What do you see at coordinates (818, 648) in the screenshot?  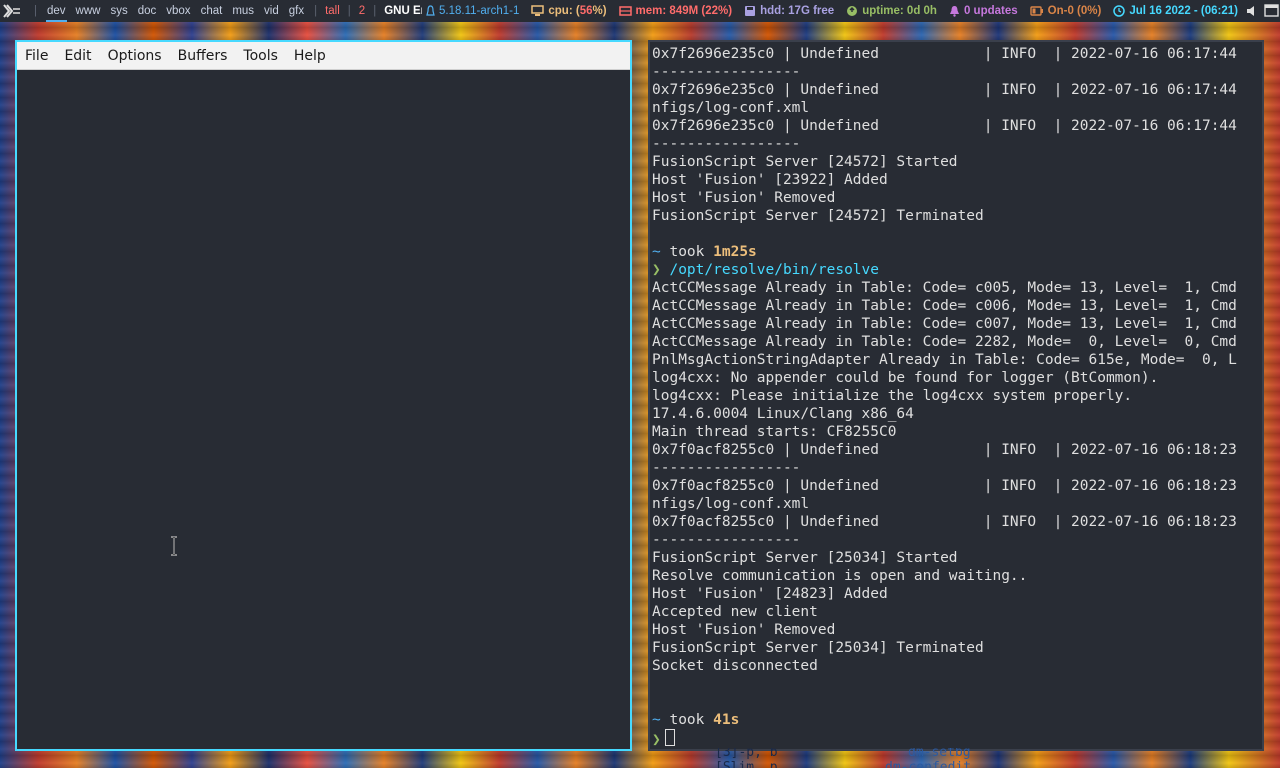 I see `terminal-line: FusionScript Server [25034] Terminated` at bounding box center [818, 648].